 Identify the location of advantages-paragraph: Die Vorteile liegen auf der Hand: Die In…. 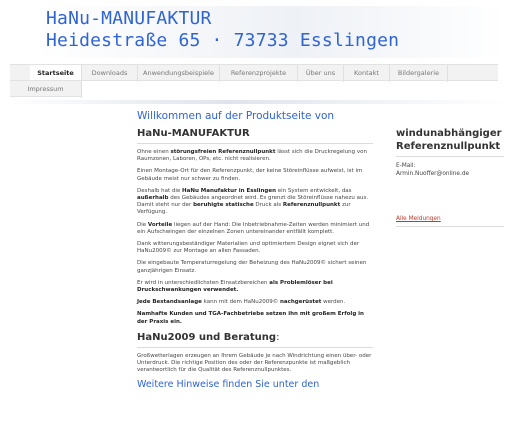
(253, 228).